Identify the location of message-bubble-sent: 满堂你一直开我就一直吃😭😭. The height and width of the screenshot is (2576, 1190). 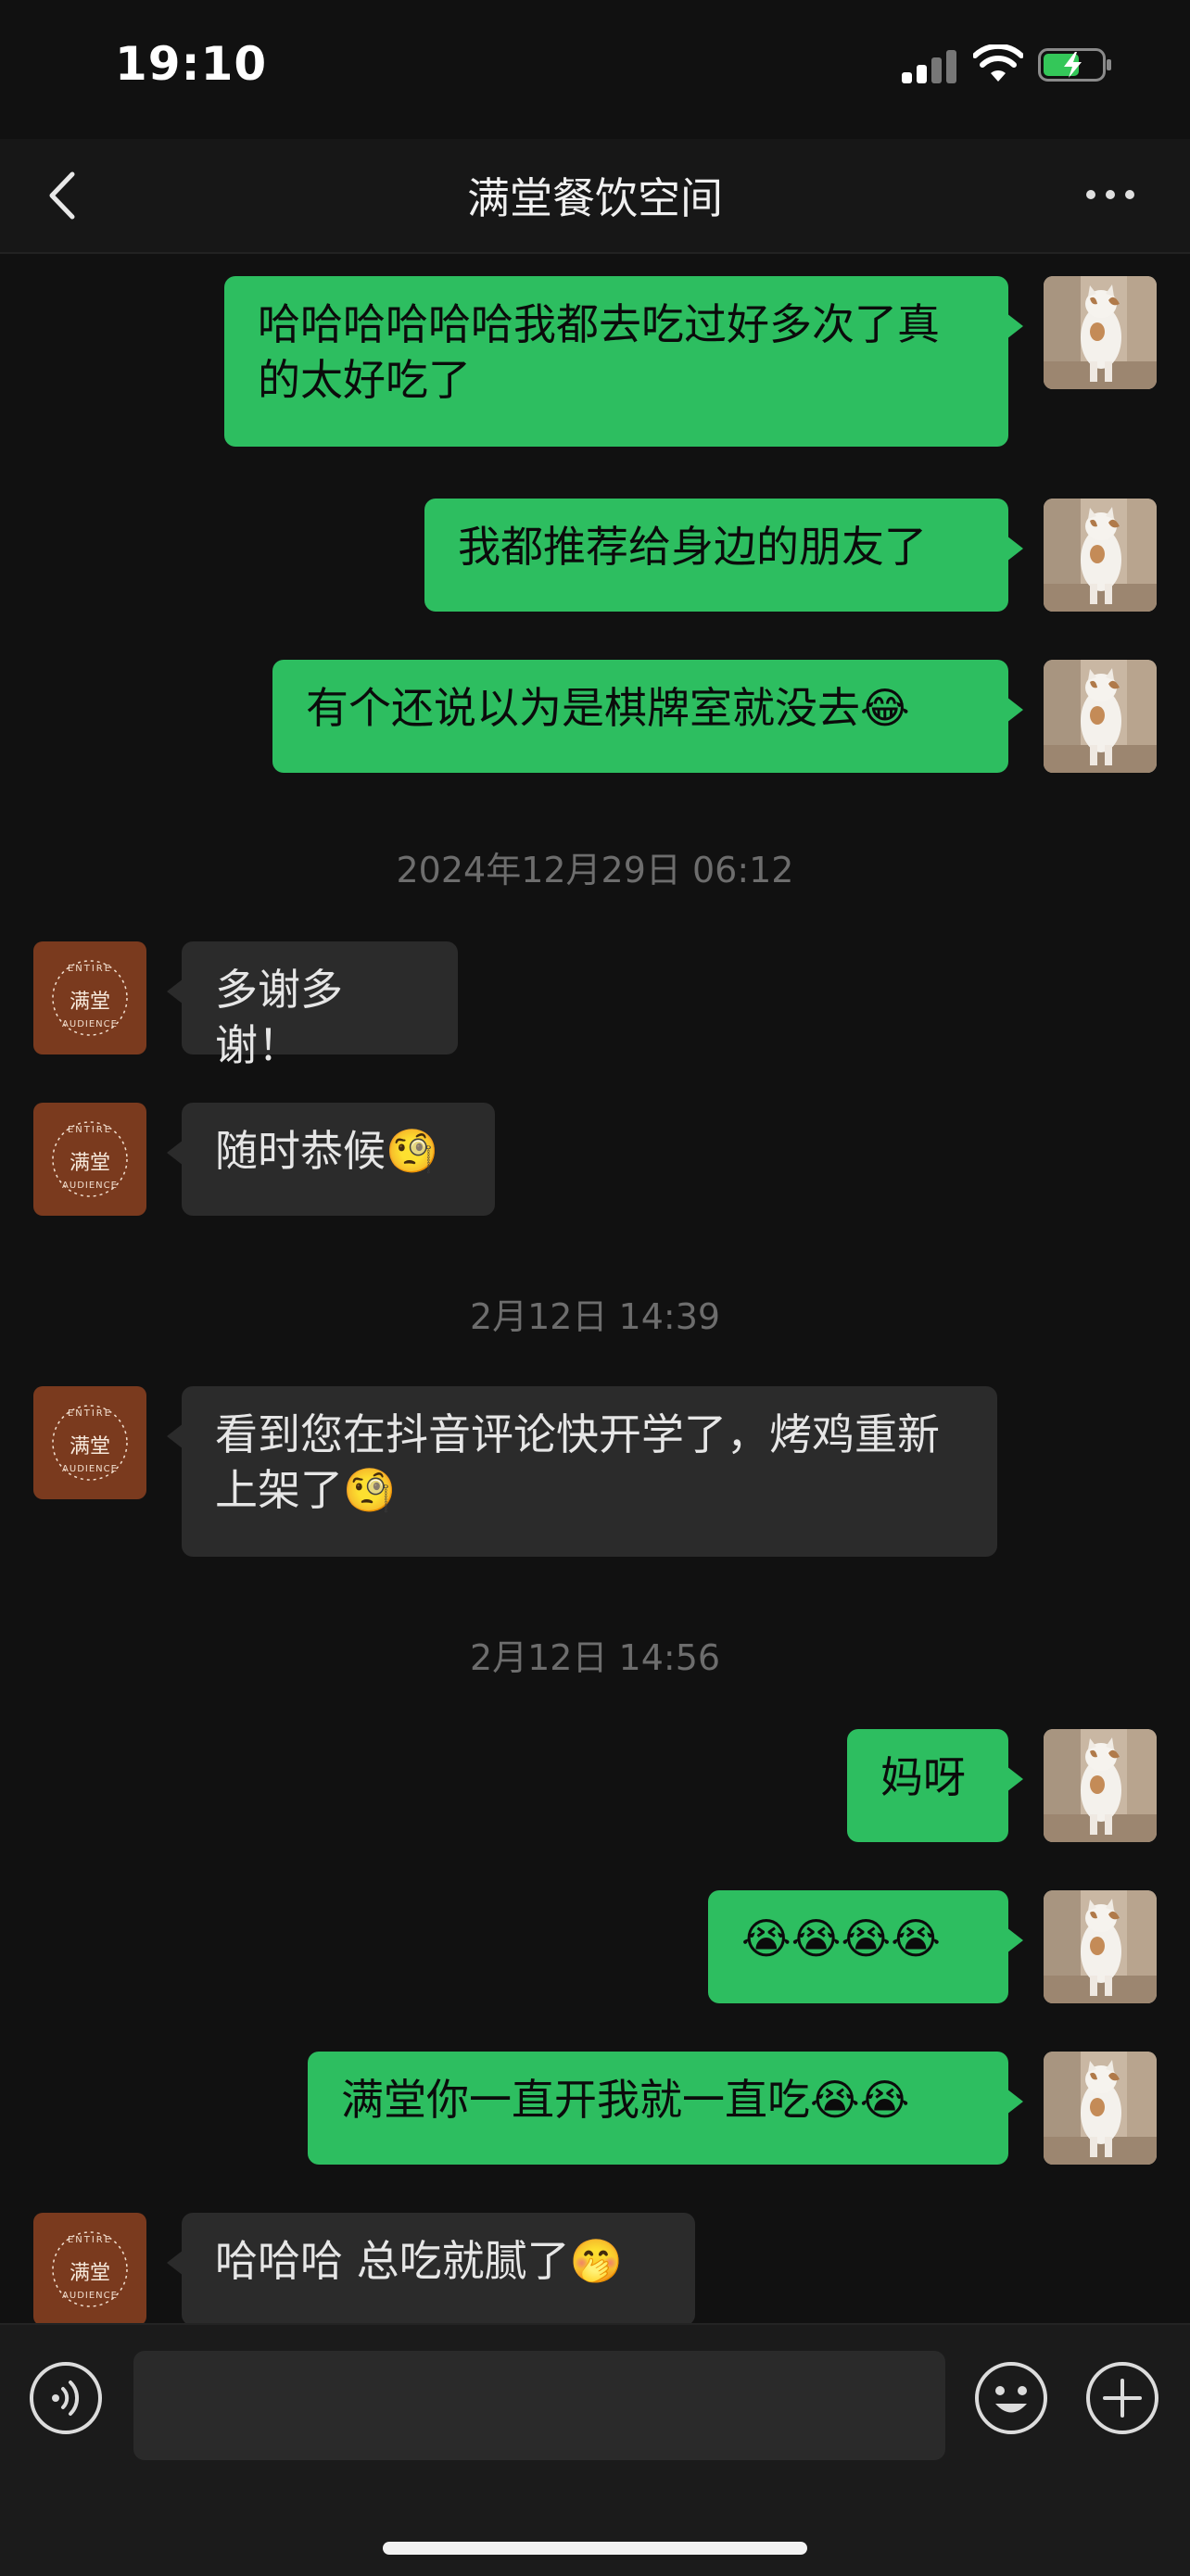
(665, 2109).